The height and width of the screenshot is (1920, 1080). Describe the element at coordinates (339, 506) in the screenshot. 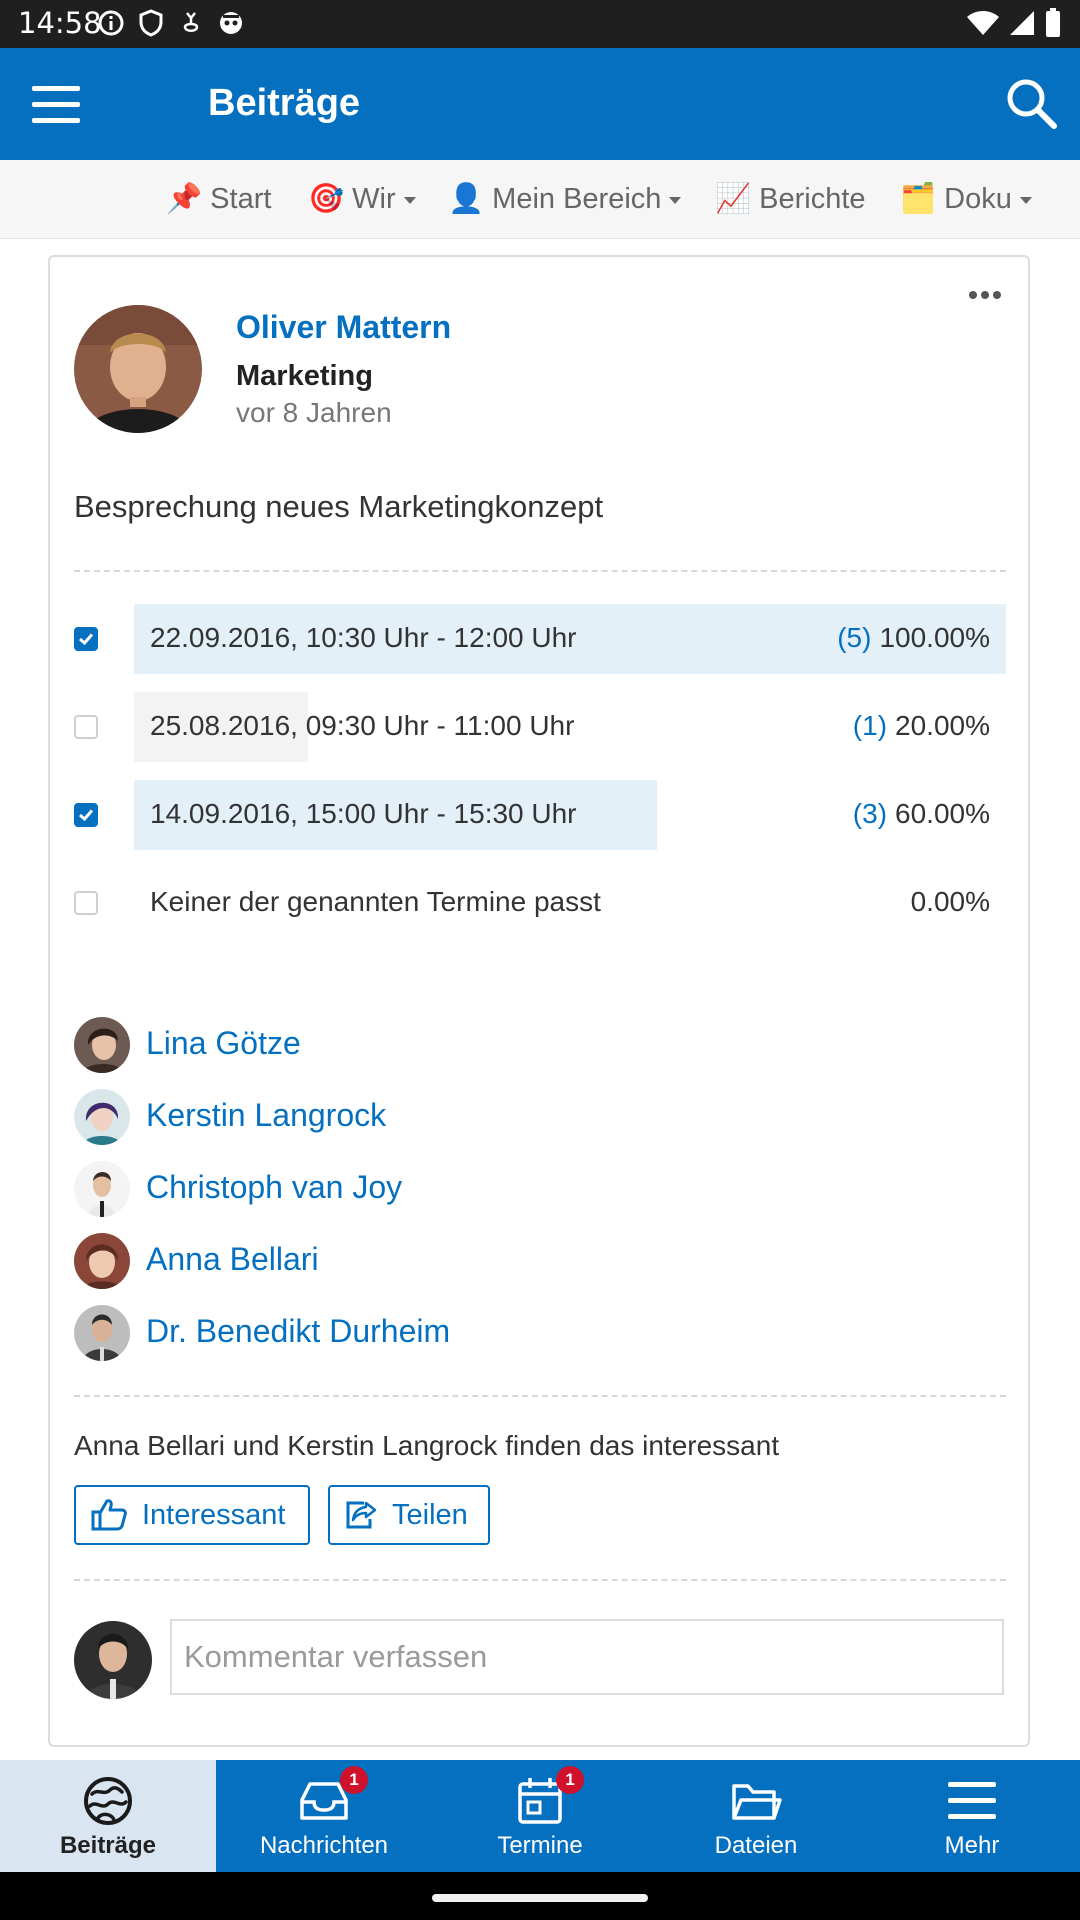

I see `post-title: Besprechung neues Marketingkonzept` at that location.